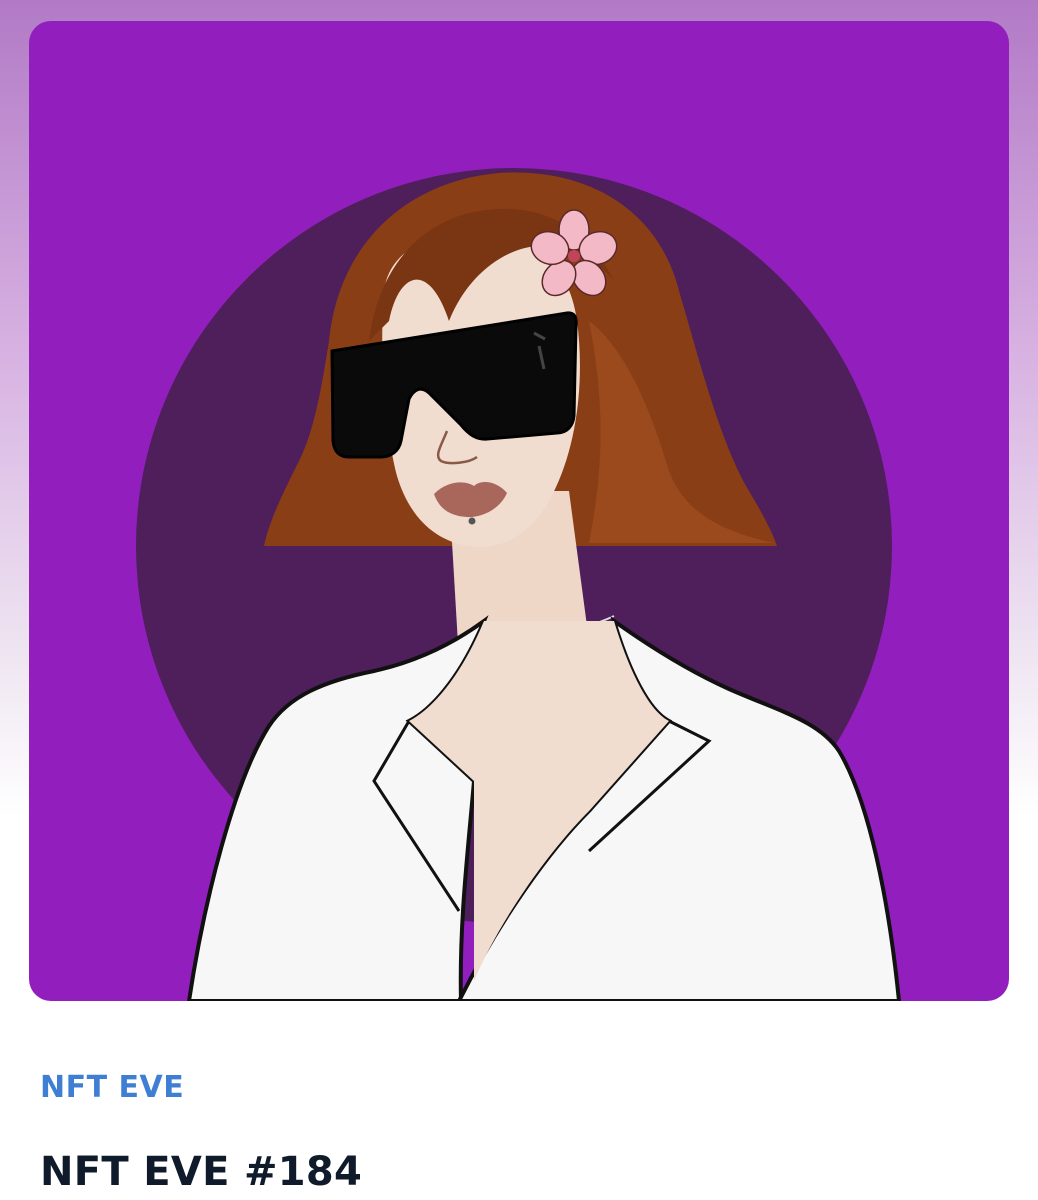 The height and width of the screenshot is (1200, 1038). Describe the element at coordinates (201, 1172) in the screenshot. I see `token-title: NFT EVE #184` at that location.